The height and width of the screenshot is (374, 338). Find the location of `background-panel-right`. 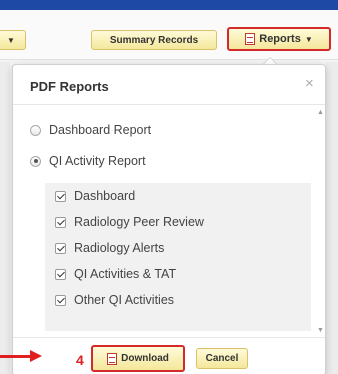

background-panel-right is located at coordinates (332, 218).